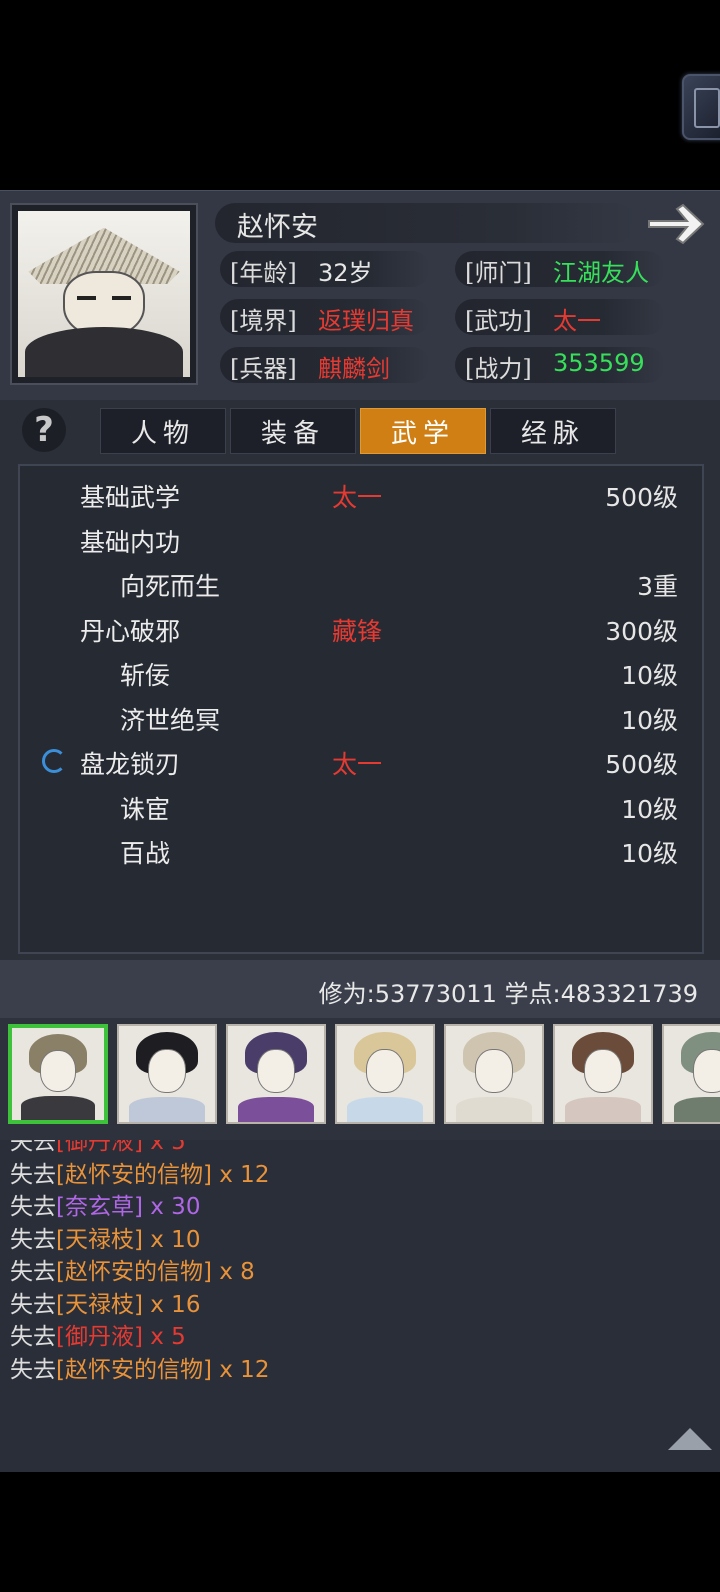 The height and width of the screenshot is (1592, 720). Describe the element at coordinates (641, 631) in the screenshot. I see `skill-level: 300级` at that location.